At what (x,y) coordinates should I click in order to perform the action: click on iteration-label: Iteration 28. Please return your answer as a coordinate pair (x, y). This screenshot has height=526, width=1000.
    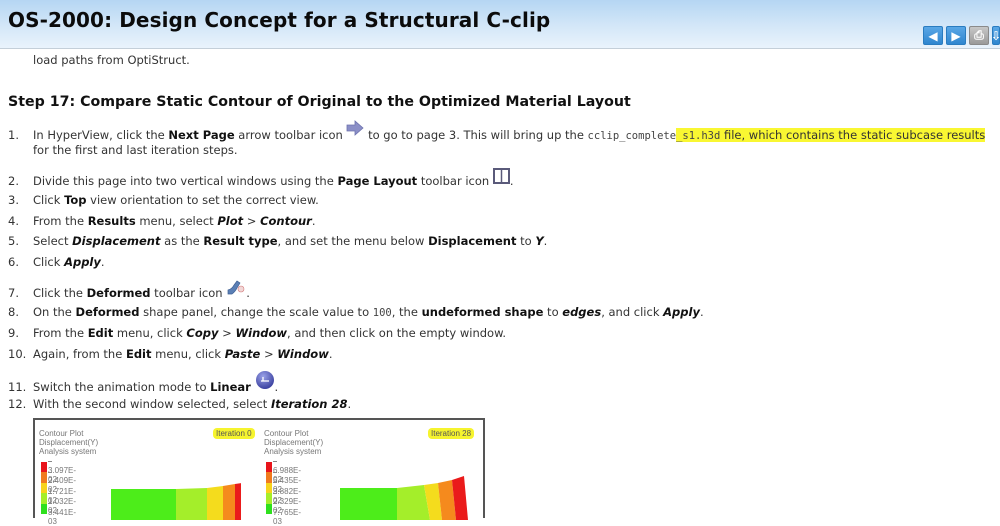
    Looking at the image, I should click on (451, 433).